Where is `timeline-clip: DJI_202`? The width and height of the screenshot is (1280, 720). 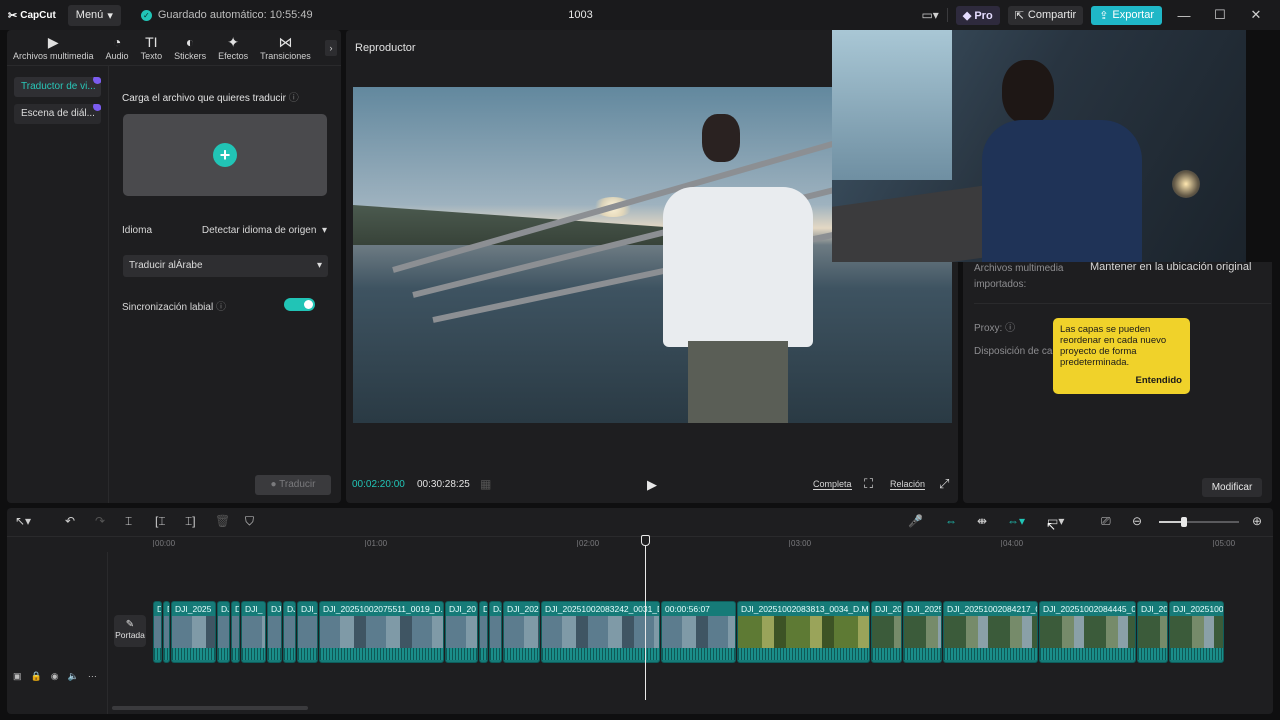
timeline-clip: DJI_202 is located at coordinates (521, 632).